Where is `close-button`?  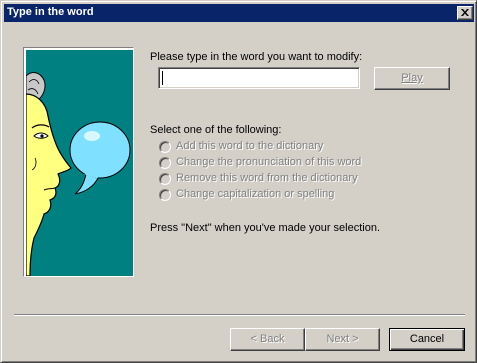 close-button is located at coordinates (465, 13).